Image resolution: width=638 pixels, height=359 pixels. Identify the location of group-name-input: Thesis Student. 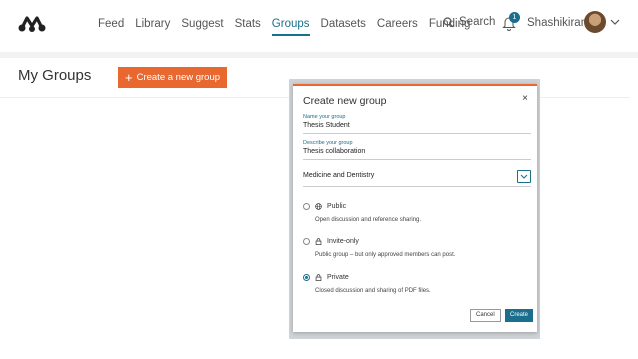
(417, 127).